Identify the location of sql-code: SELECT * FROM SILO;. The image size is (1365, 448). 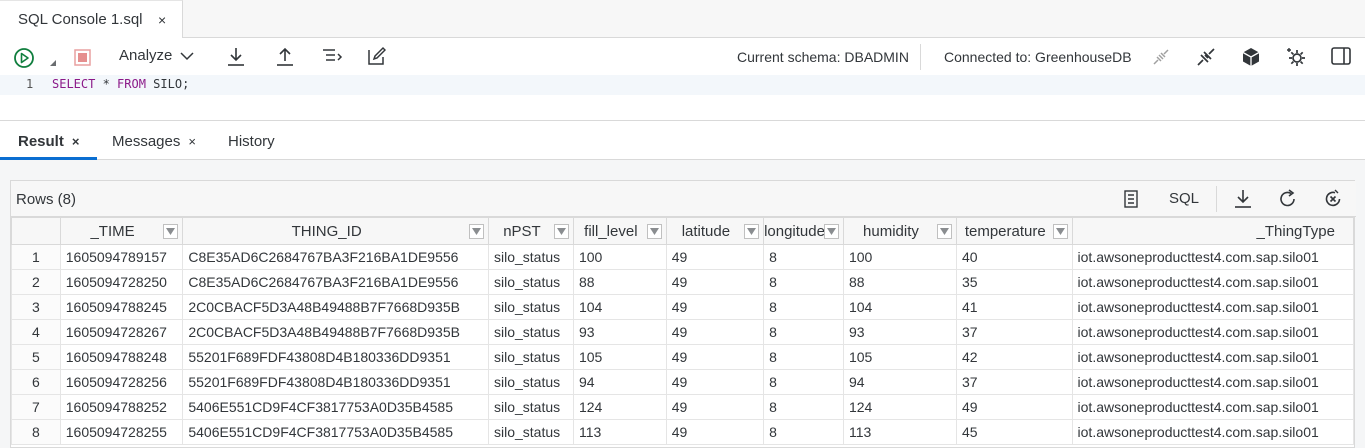
(120, 84).